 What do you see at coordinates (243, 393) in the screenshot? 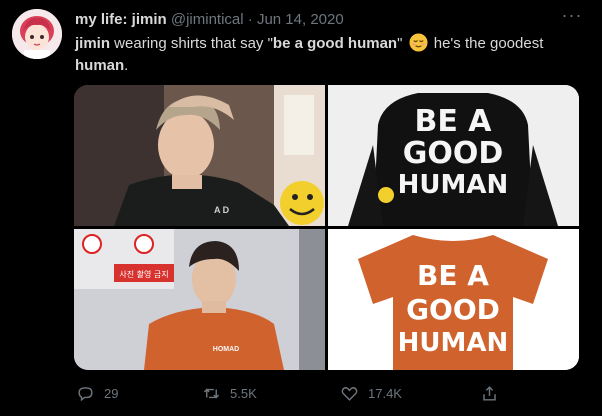
I see `retweet-count: 5.5K` at bounding box center [243, 393].